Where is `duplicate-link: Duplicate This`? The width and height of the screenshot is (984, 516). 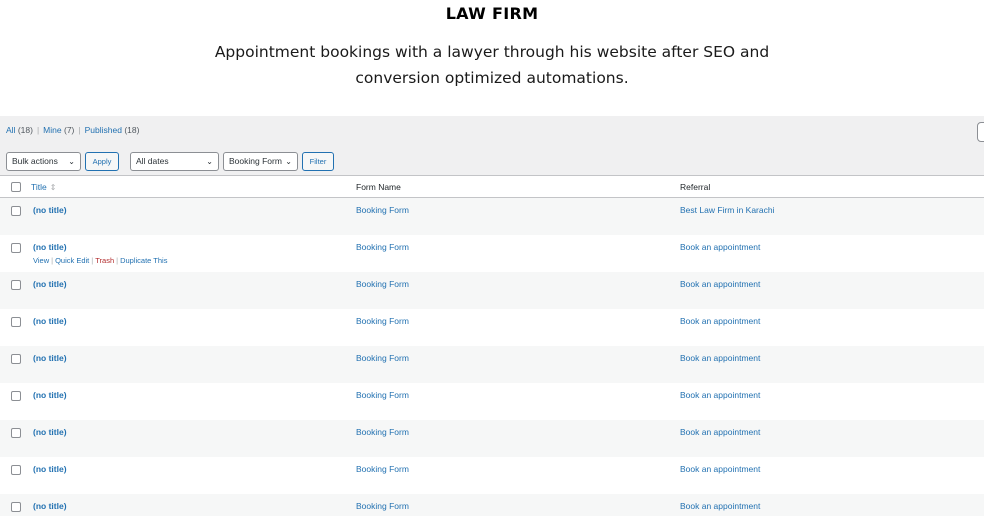
duplicate-link: Duplicate This is located at coordinates (143, 260).